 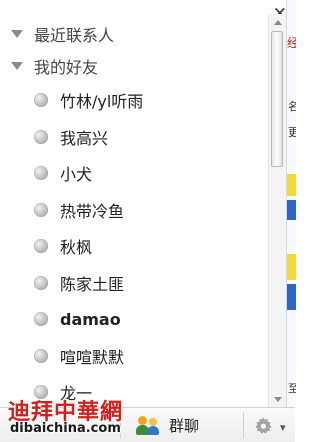 I want to click on bottom-toolbar: 群聊 ▾, so click(x=147, y=424).